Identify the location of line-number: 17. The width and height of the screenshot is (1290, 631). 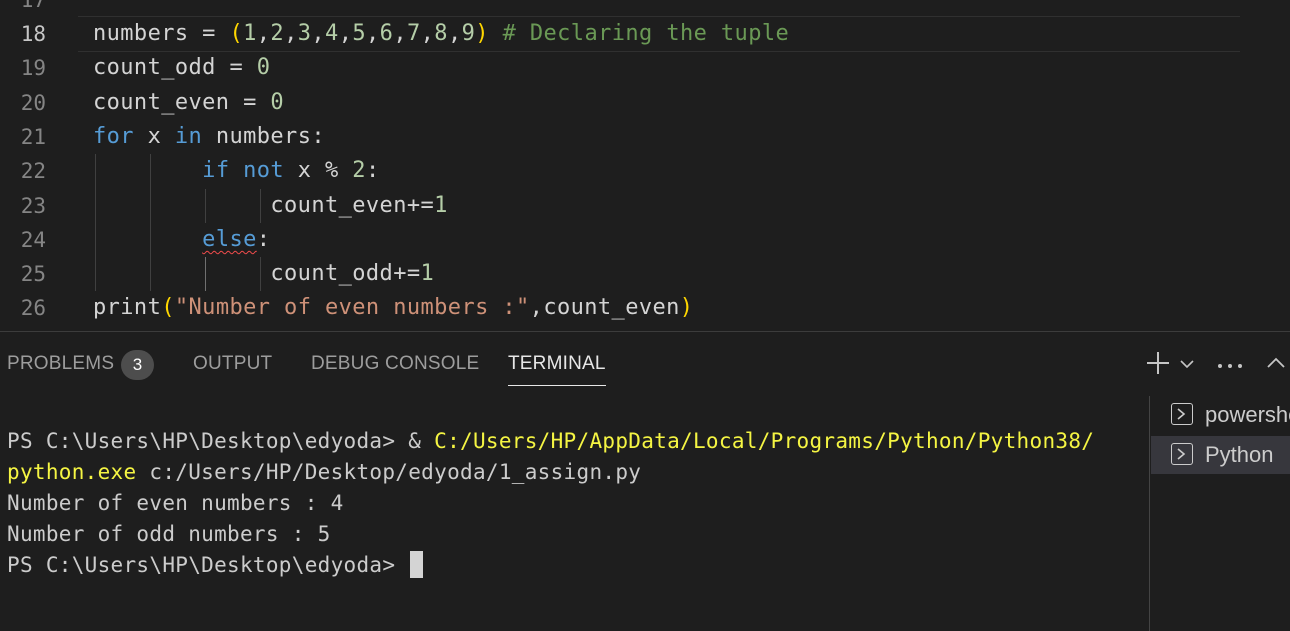
(33, 6).